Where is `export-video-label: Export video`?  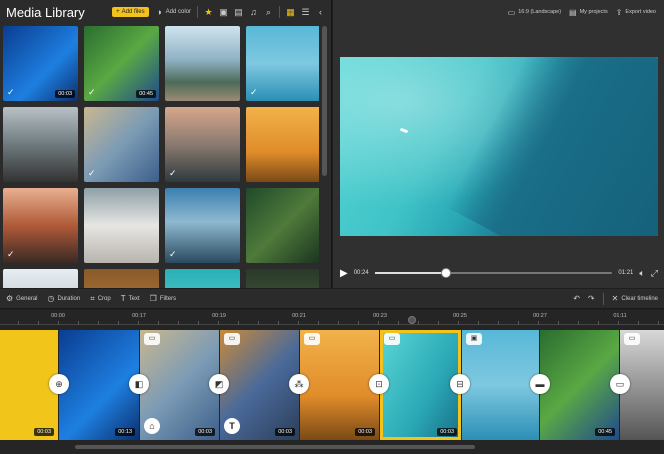
export-video-label: Export video is located at coordinates (640, 12).